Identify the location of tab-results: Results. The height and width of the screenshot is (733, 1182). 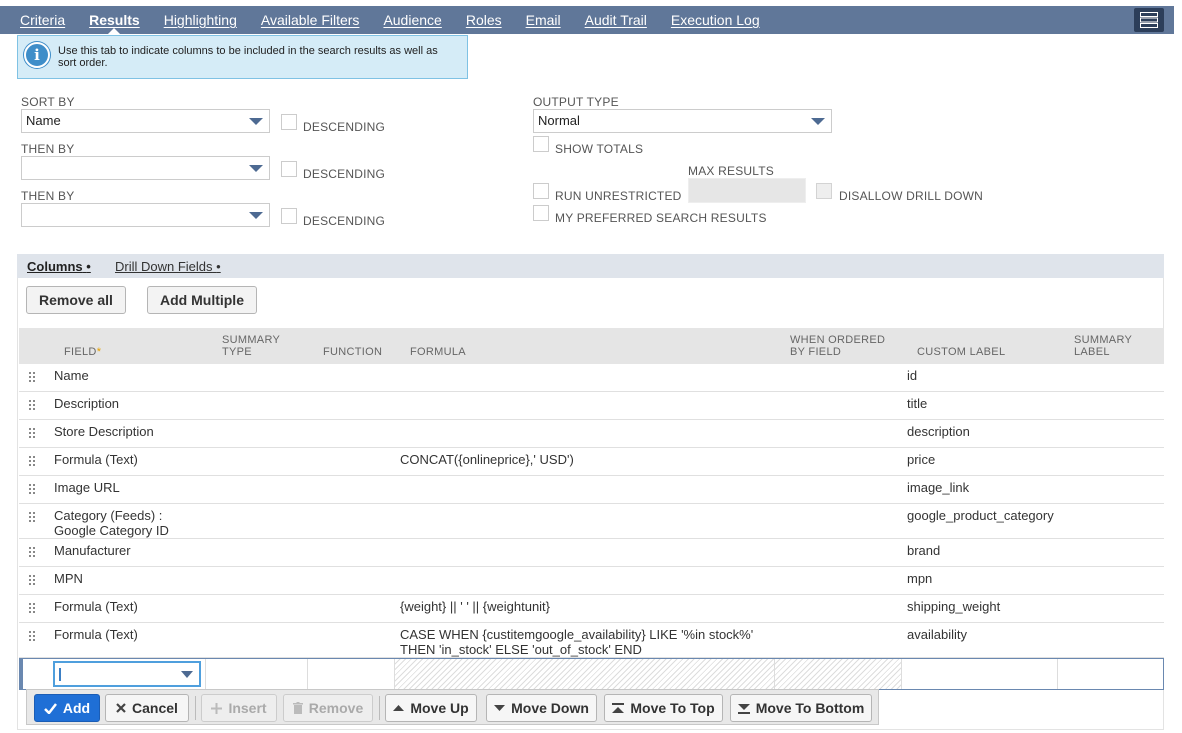
(114, 20).